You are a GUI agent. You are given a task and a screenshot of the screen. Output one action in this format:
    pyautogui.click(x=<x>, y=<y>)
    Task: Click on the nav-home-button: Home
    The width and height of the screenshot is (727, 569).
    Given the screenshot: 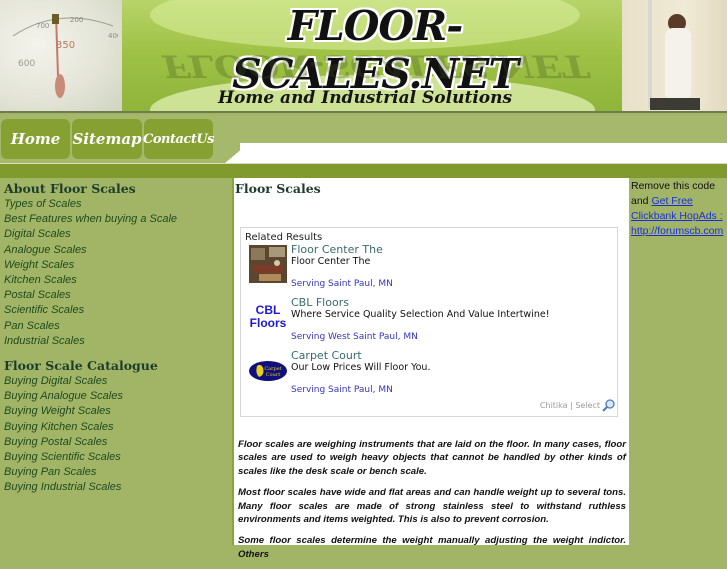 What is the action you would take?
    pyautogui.click(x=35, y=139)
    